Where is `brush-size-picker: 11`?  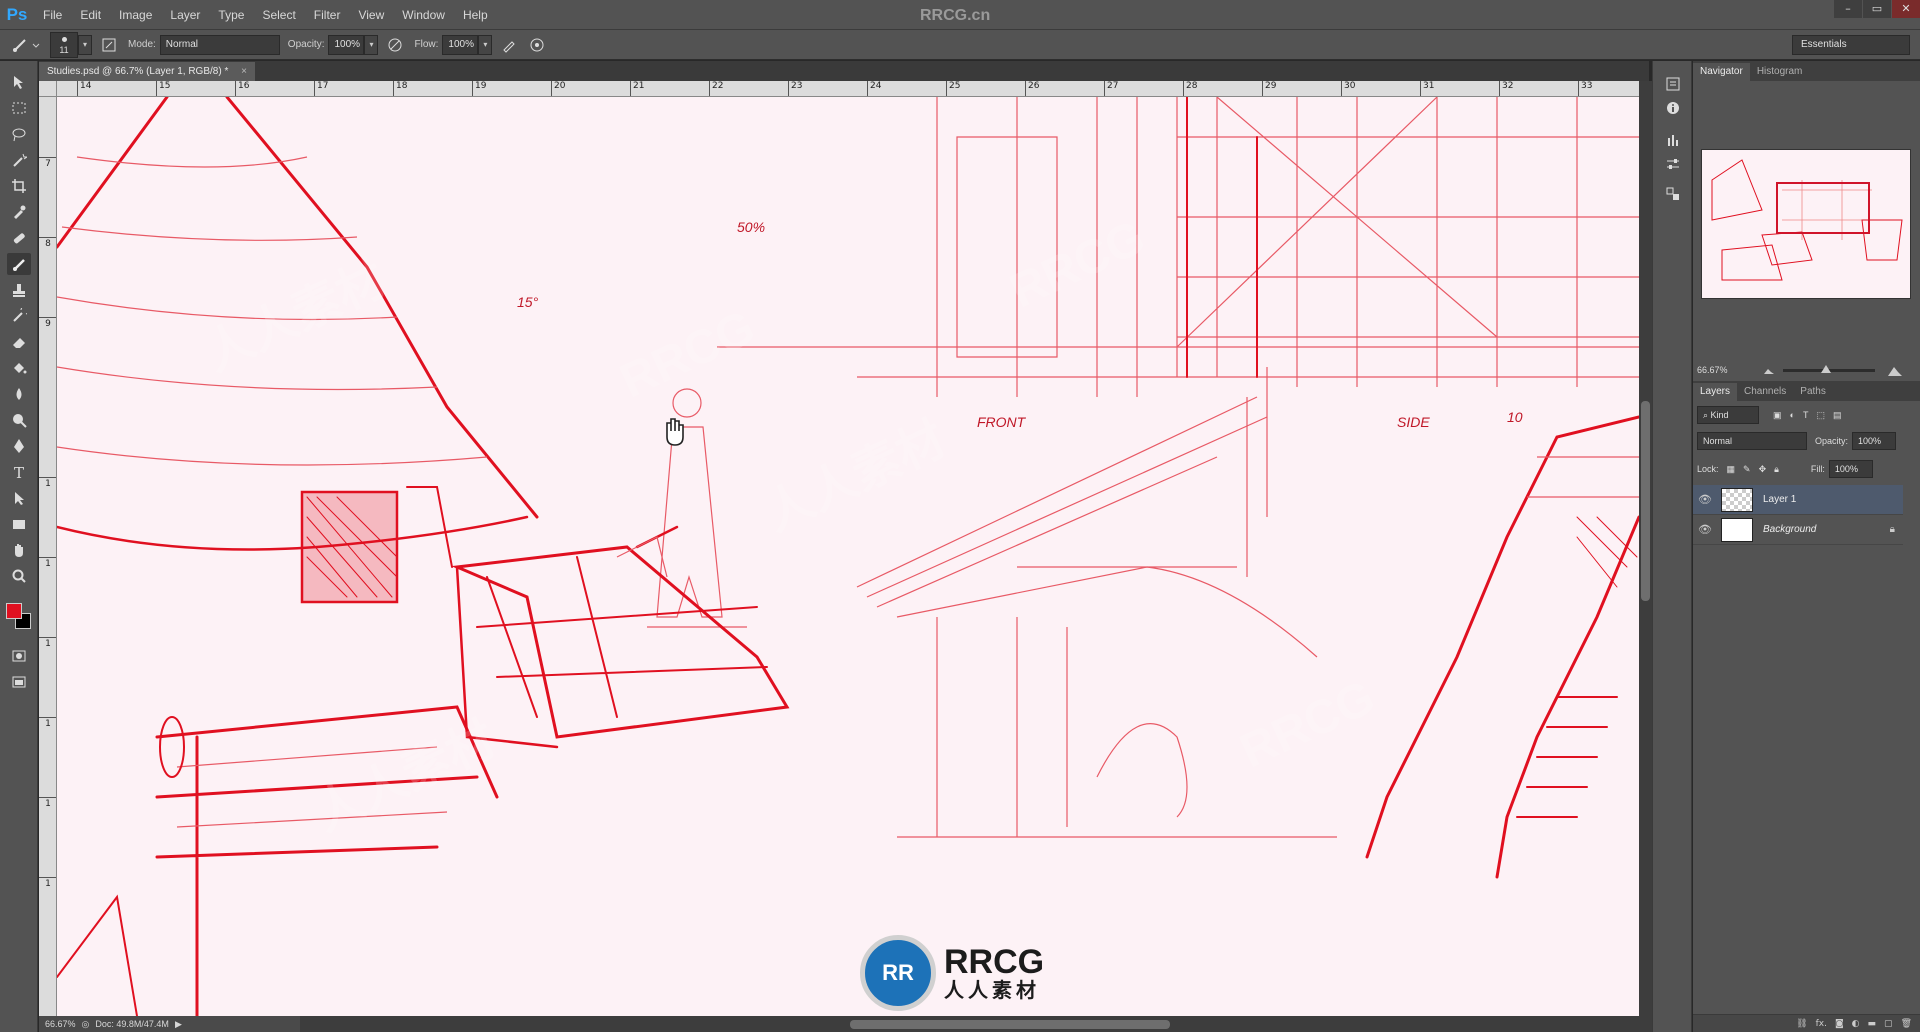
brush-size-picker: 11 is located at coordinates (64, 44).